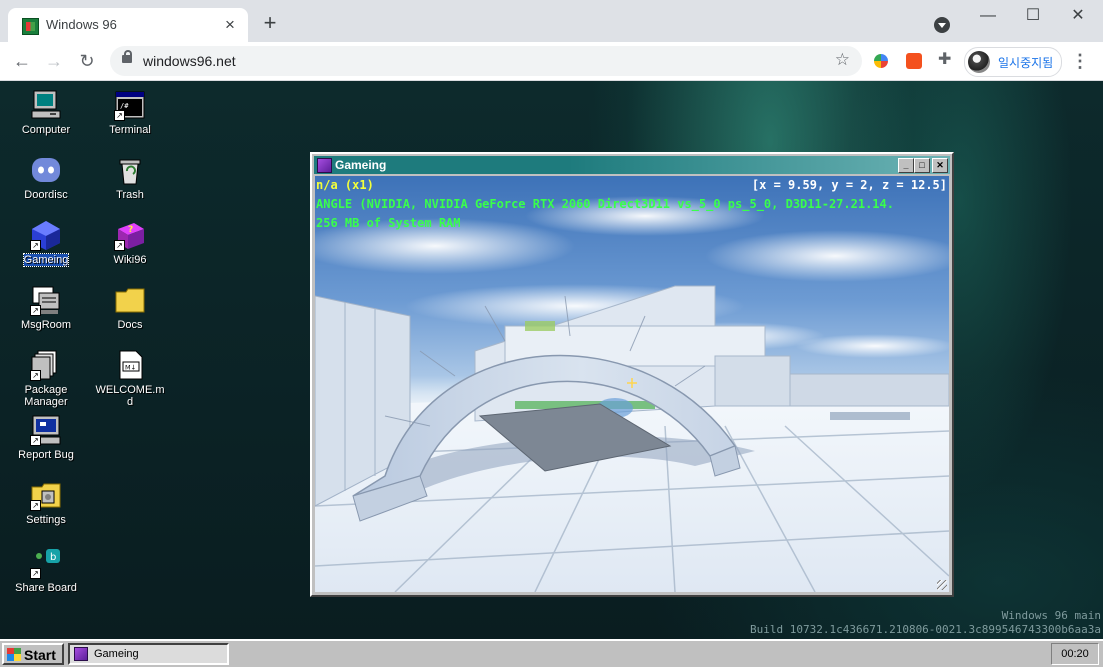 This screenshot has height=667, width=1103. I want to click on desktop-icon-welcome-md: M↓ WELCOME.md, so click(130, 378).